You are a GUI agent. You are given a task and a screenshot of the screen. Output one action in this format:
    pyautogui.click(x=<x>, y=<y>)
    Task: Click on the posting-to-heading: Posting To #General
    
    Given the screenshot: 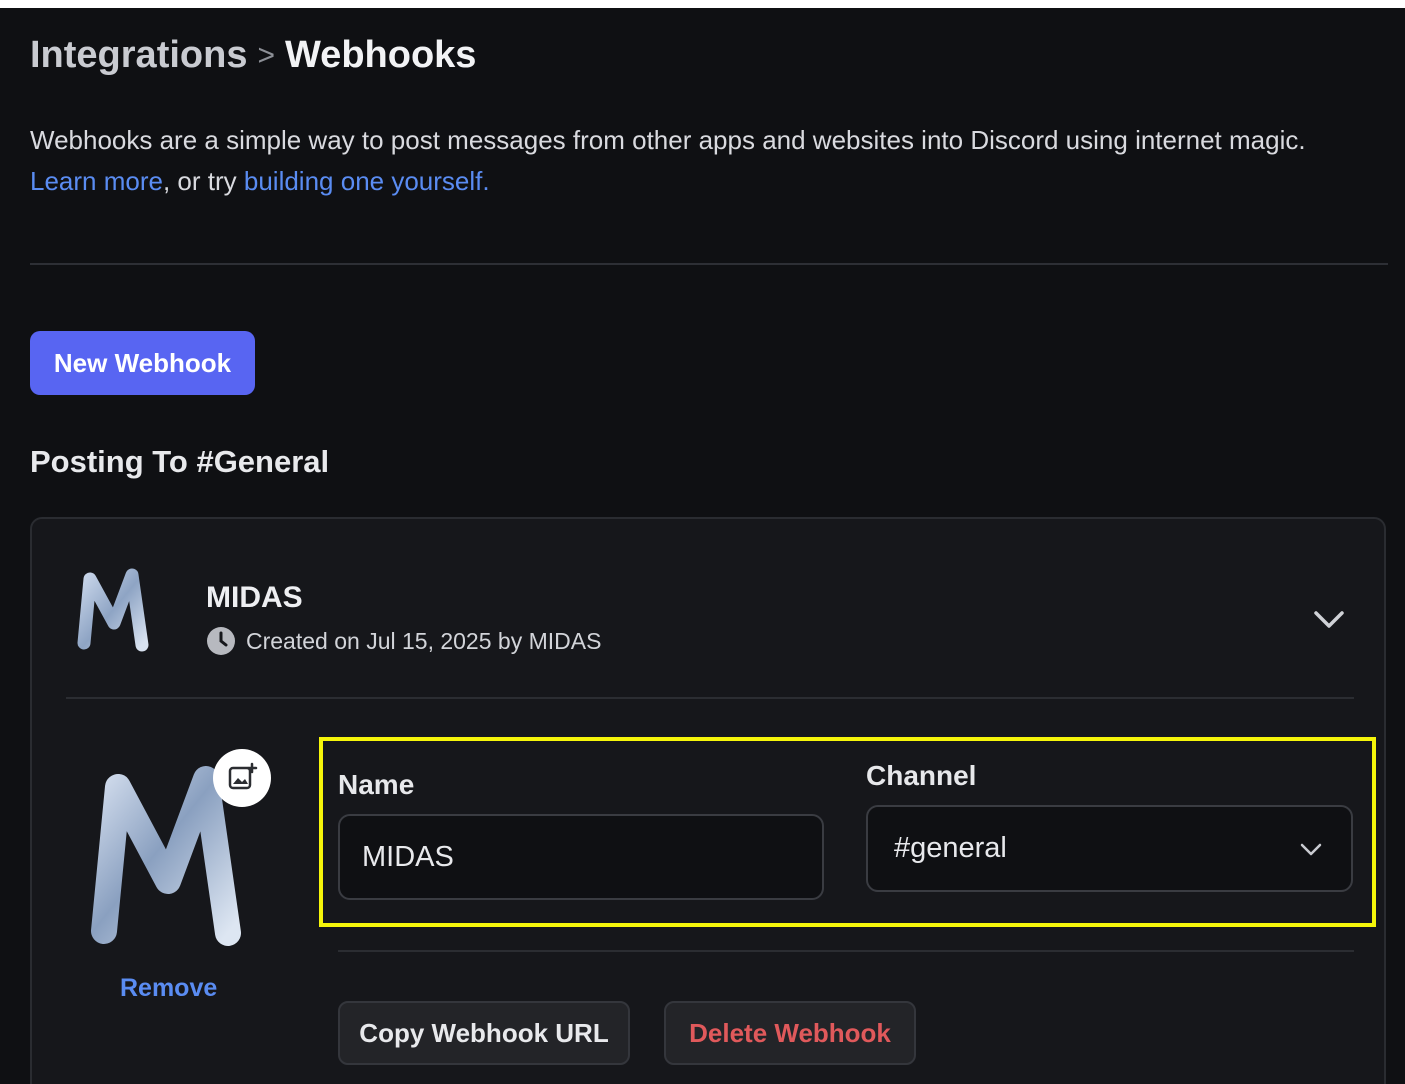 What is the action you would take?
    pyautogui.click(x=180, y=461)
    